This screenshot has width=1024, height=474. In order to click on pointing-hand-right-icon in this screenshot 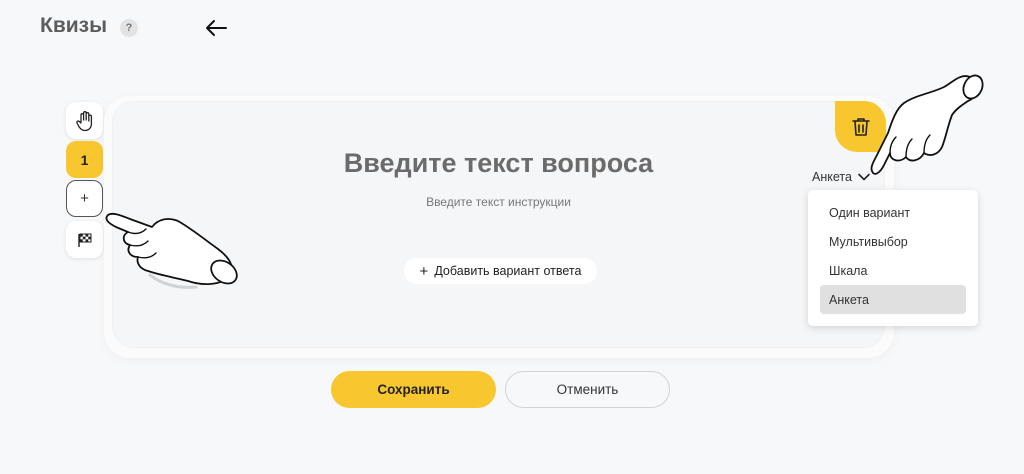, I will do `click(927, 124)`.